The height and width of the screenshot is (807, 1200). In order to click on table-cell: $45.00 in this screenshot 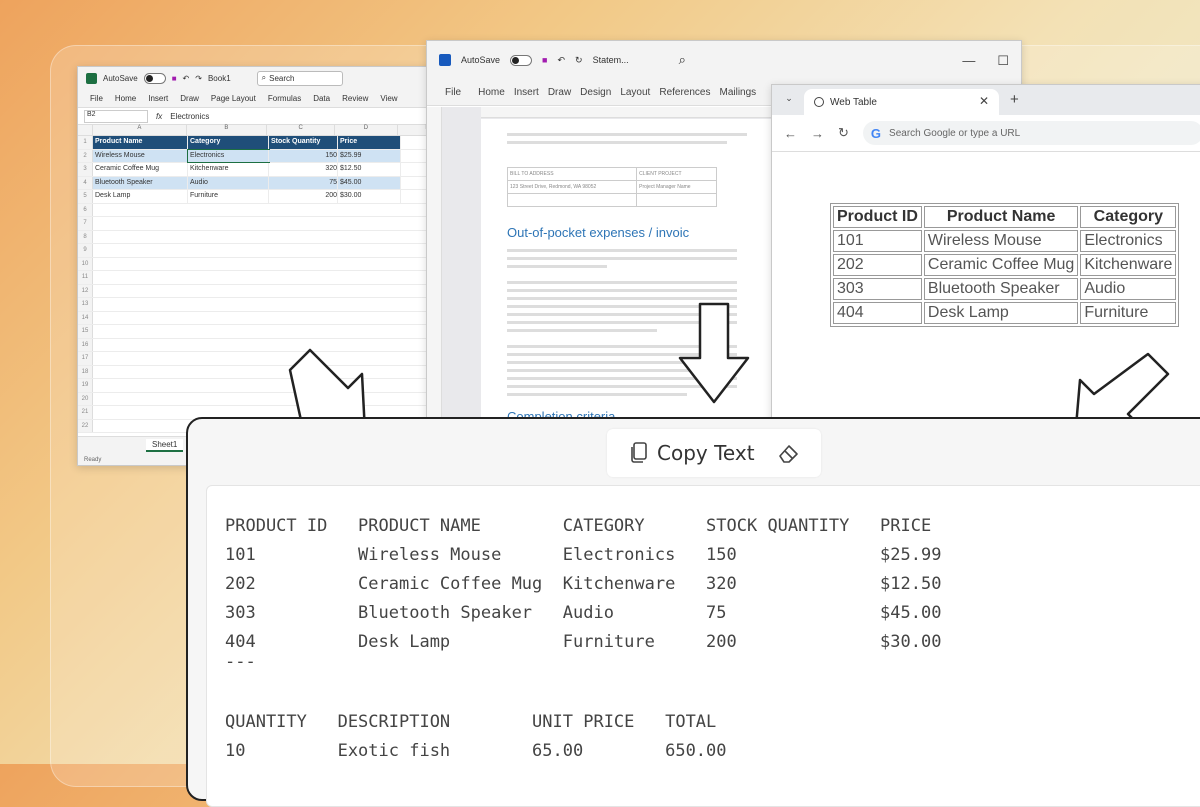, I will do `click(369, 182)`.